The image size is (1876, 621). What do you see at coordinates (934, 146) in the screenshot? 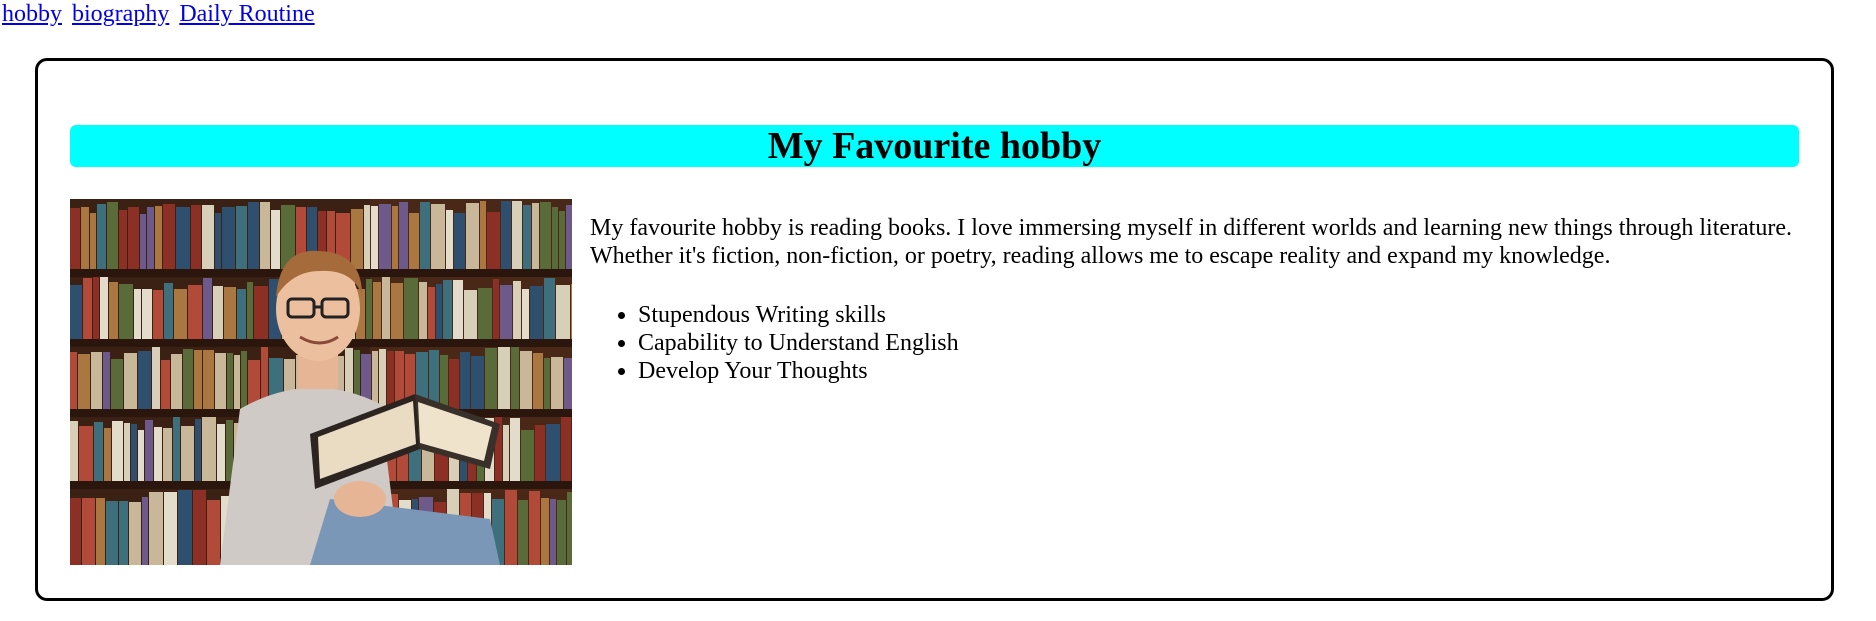
I see `page-title: My Favourite hobby` at bounding box center [934, 146].